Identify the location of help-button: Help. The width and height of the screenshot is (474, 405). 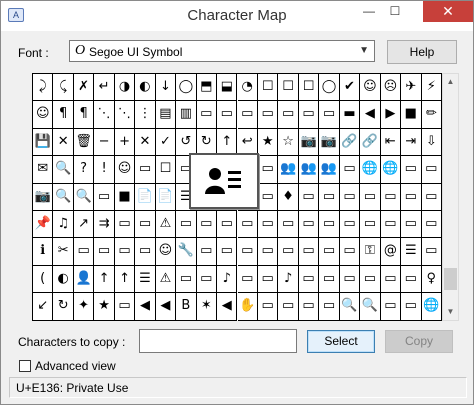
(422, 52).